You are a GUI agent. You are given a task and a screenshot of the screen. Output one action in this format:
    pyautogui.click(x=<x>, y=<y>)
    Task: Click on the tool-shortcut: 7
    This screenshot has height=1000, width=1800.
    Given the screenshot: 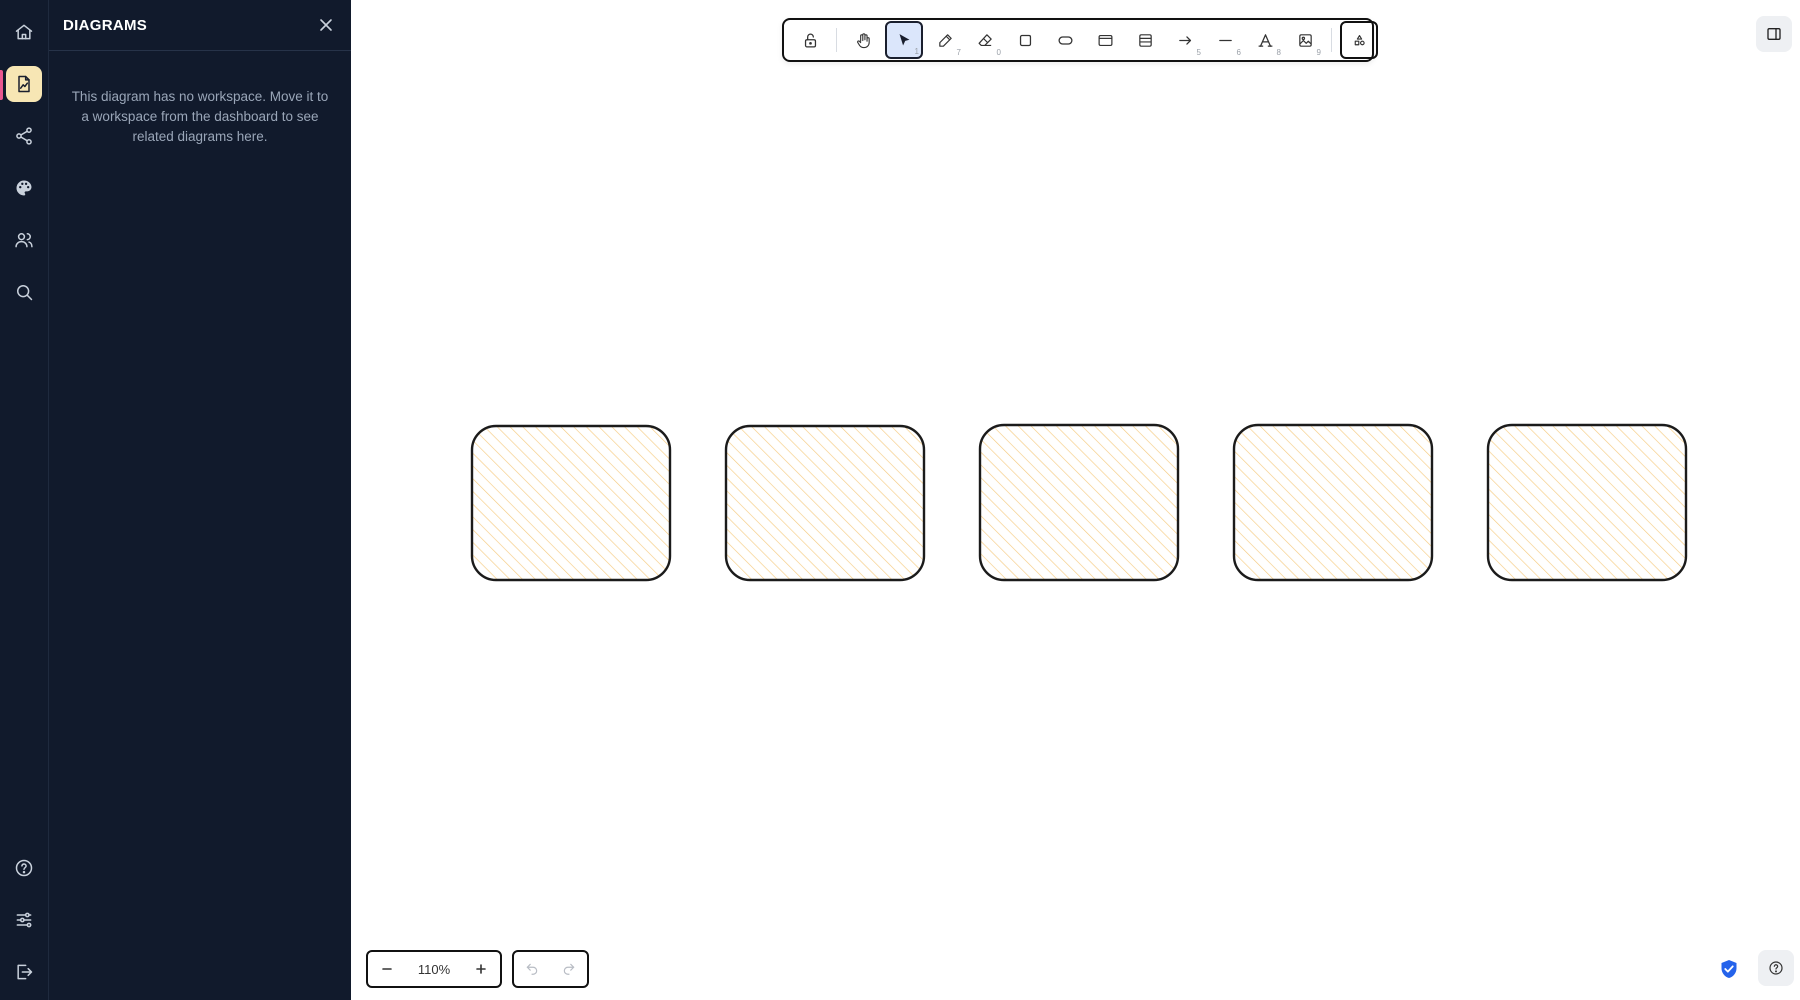 What is the action you would take?
    pyautogui.click(x=958, y=52)
    